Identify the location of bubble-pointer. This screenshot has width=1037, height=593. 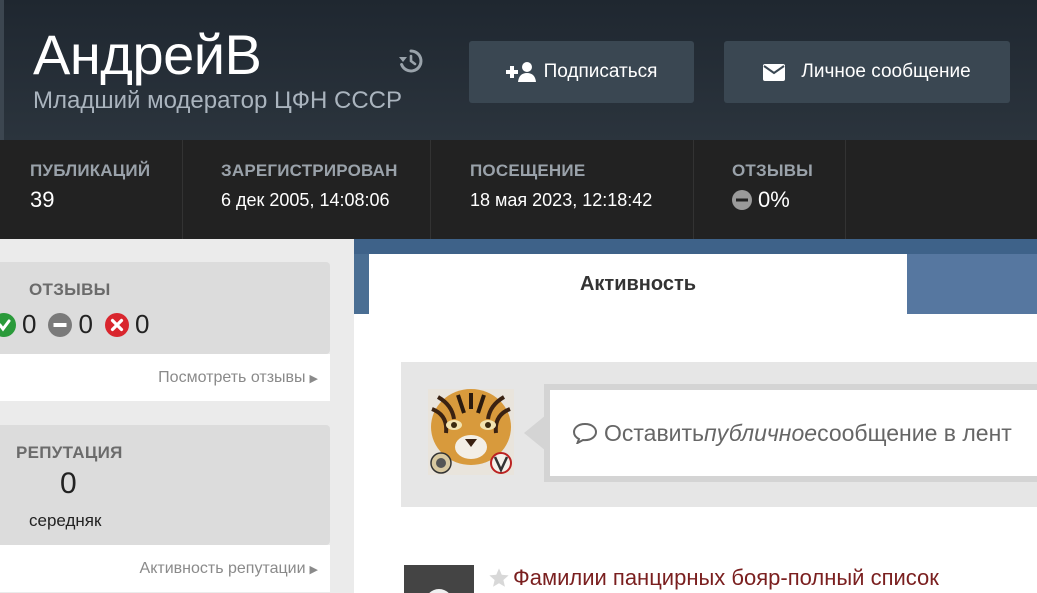
(535, 433).